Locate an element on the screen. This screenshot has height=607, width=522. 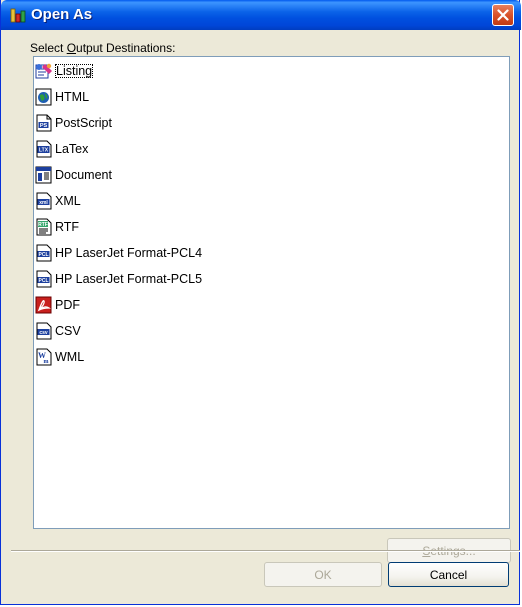
svg-text: m is located at coordinates (46, 362).